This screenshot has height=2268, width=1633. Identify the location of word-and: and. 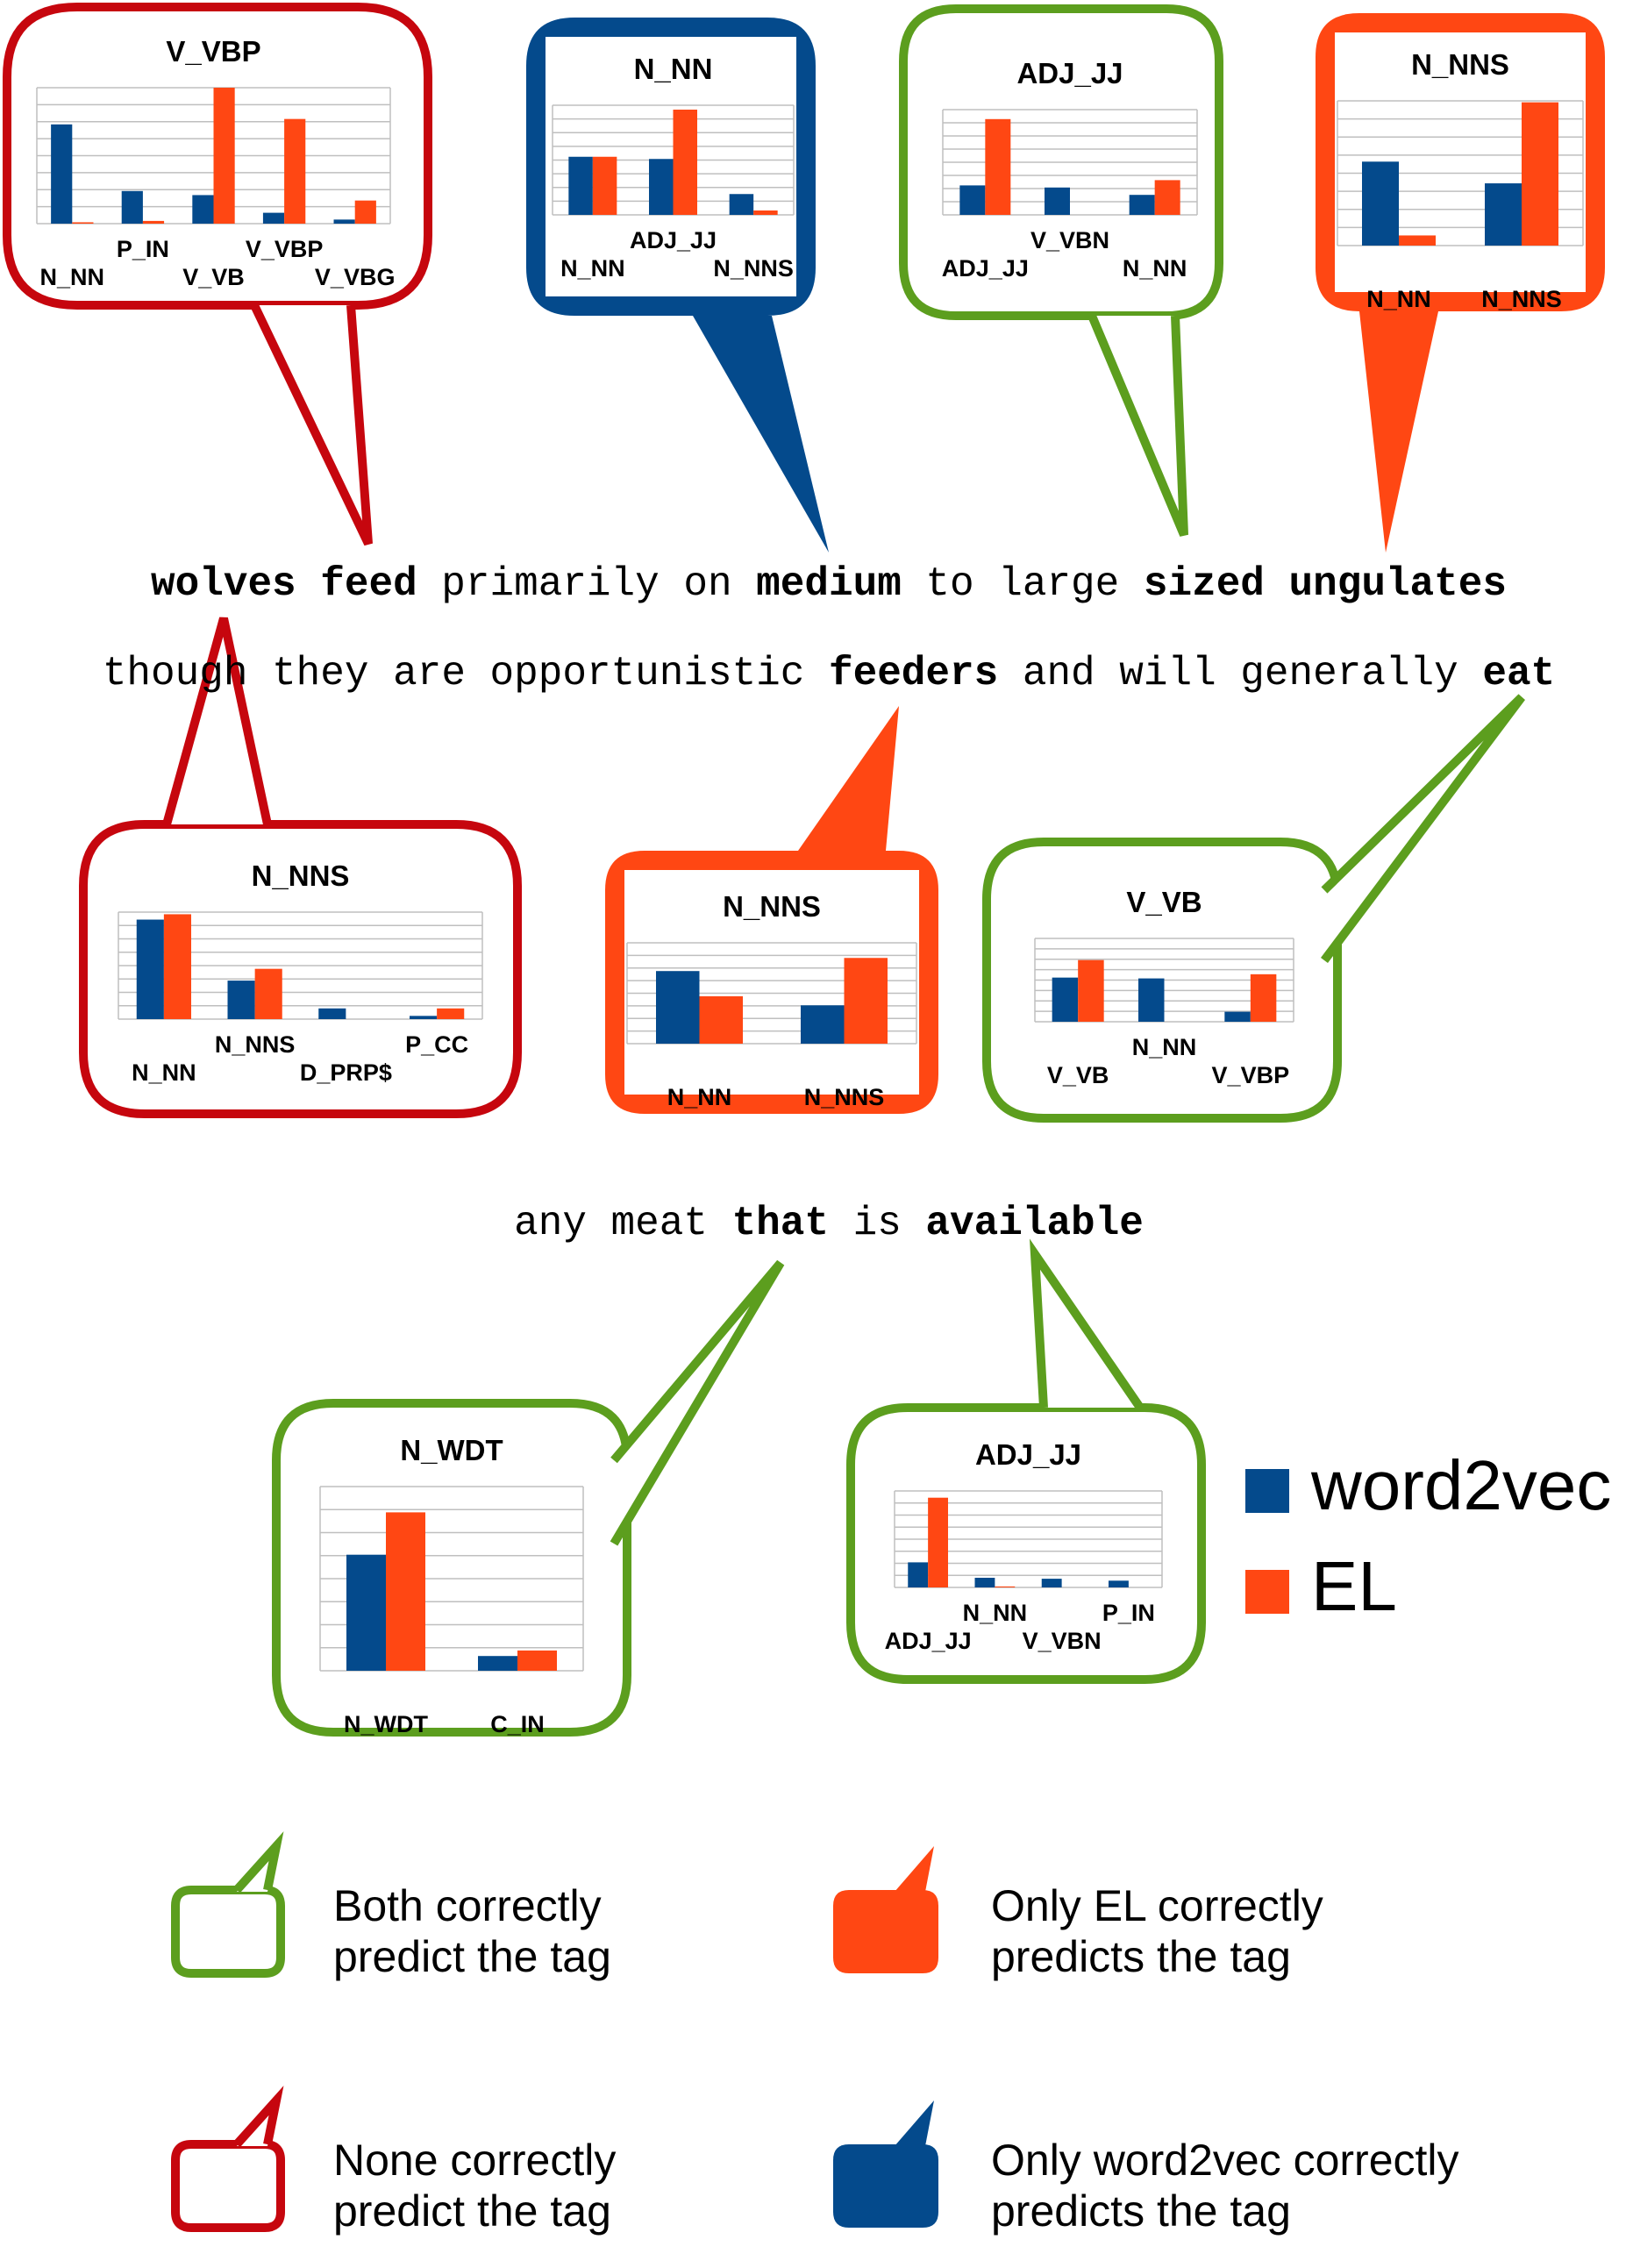
(1046, 673).